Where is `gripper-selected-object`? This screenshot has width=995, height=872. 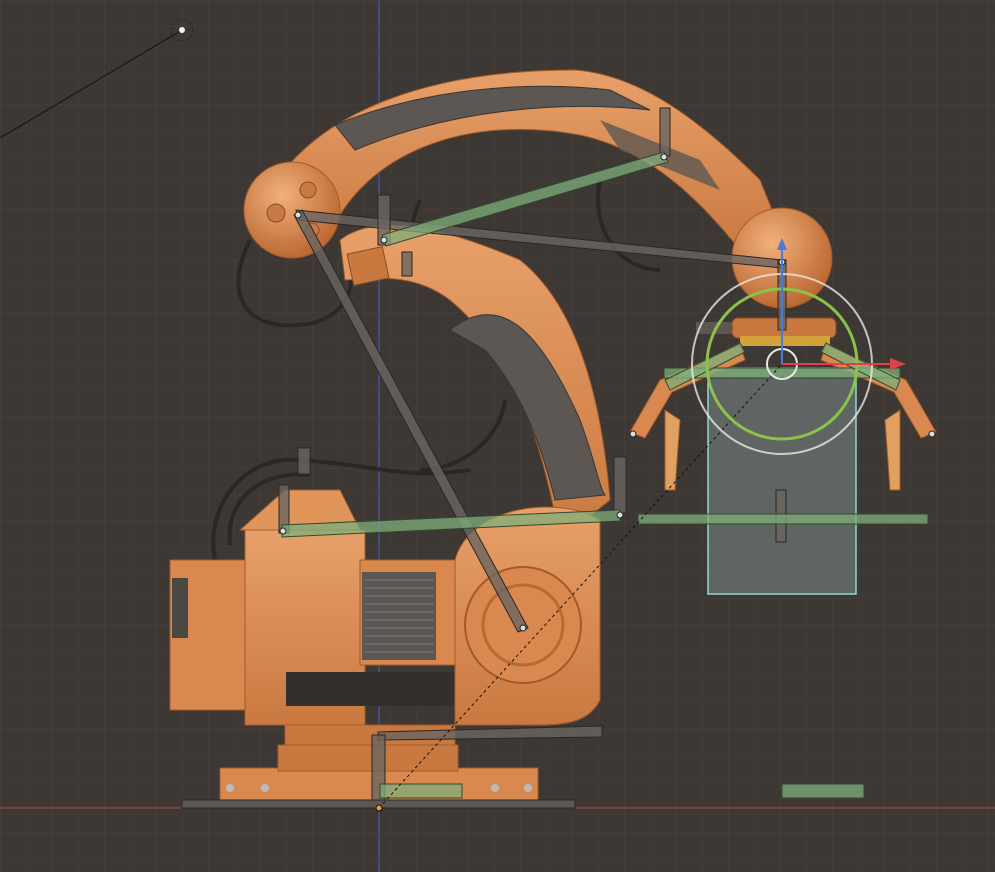
gripper-selected-object is located at coordinates (782, 481).